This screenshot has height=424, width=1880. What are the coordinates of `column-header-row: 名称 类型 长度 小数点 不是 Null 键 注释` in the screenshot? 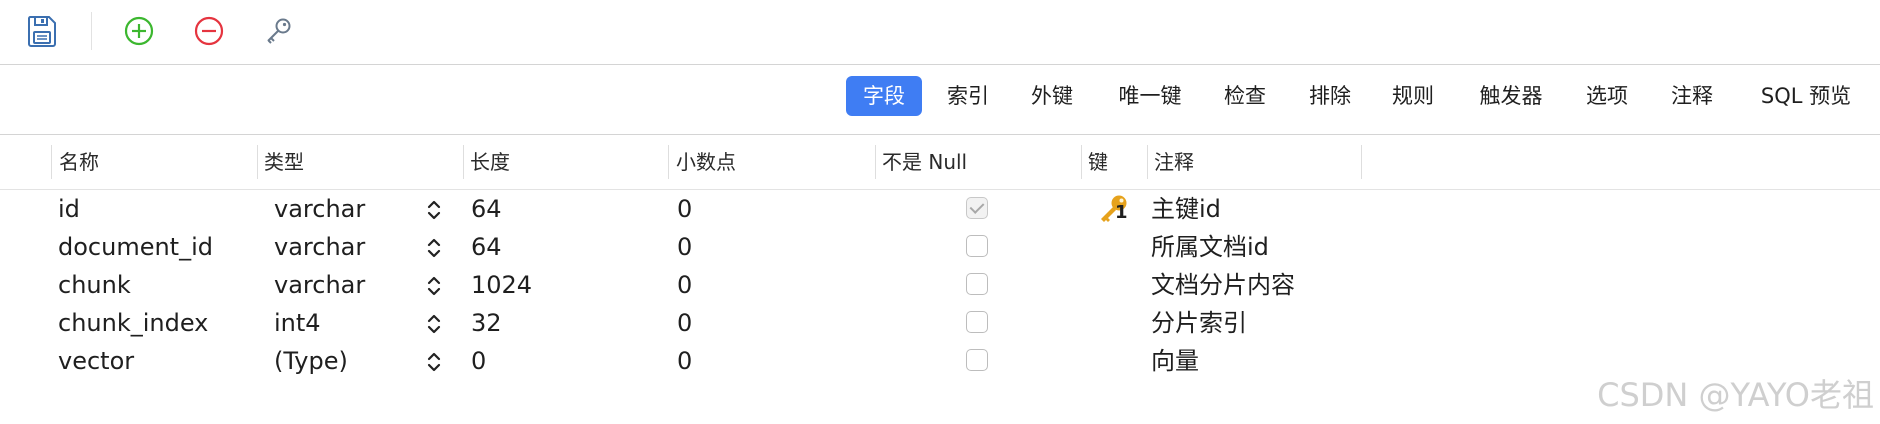 It's located at (940, 162).